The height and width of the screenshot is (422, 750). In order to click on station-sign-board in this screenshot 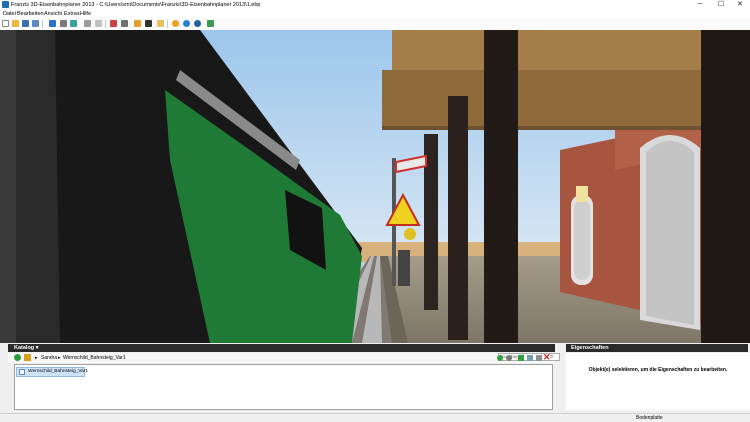, I will do `click(582, 194)`.